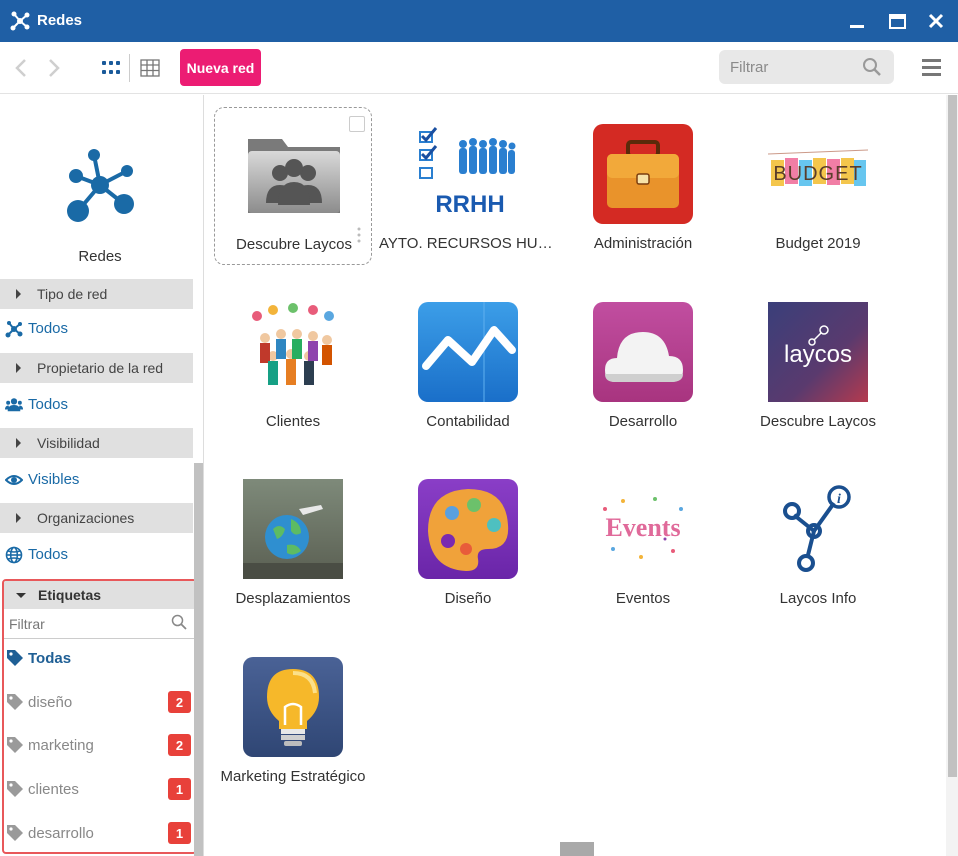 This screenshot has width=958, height=856. I want to click on section-visibility: Visibilidad, so click(96, 443).